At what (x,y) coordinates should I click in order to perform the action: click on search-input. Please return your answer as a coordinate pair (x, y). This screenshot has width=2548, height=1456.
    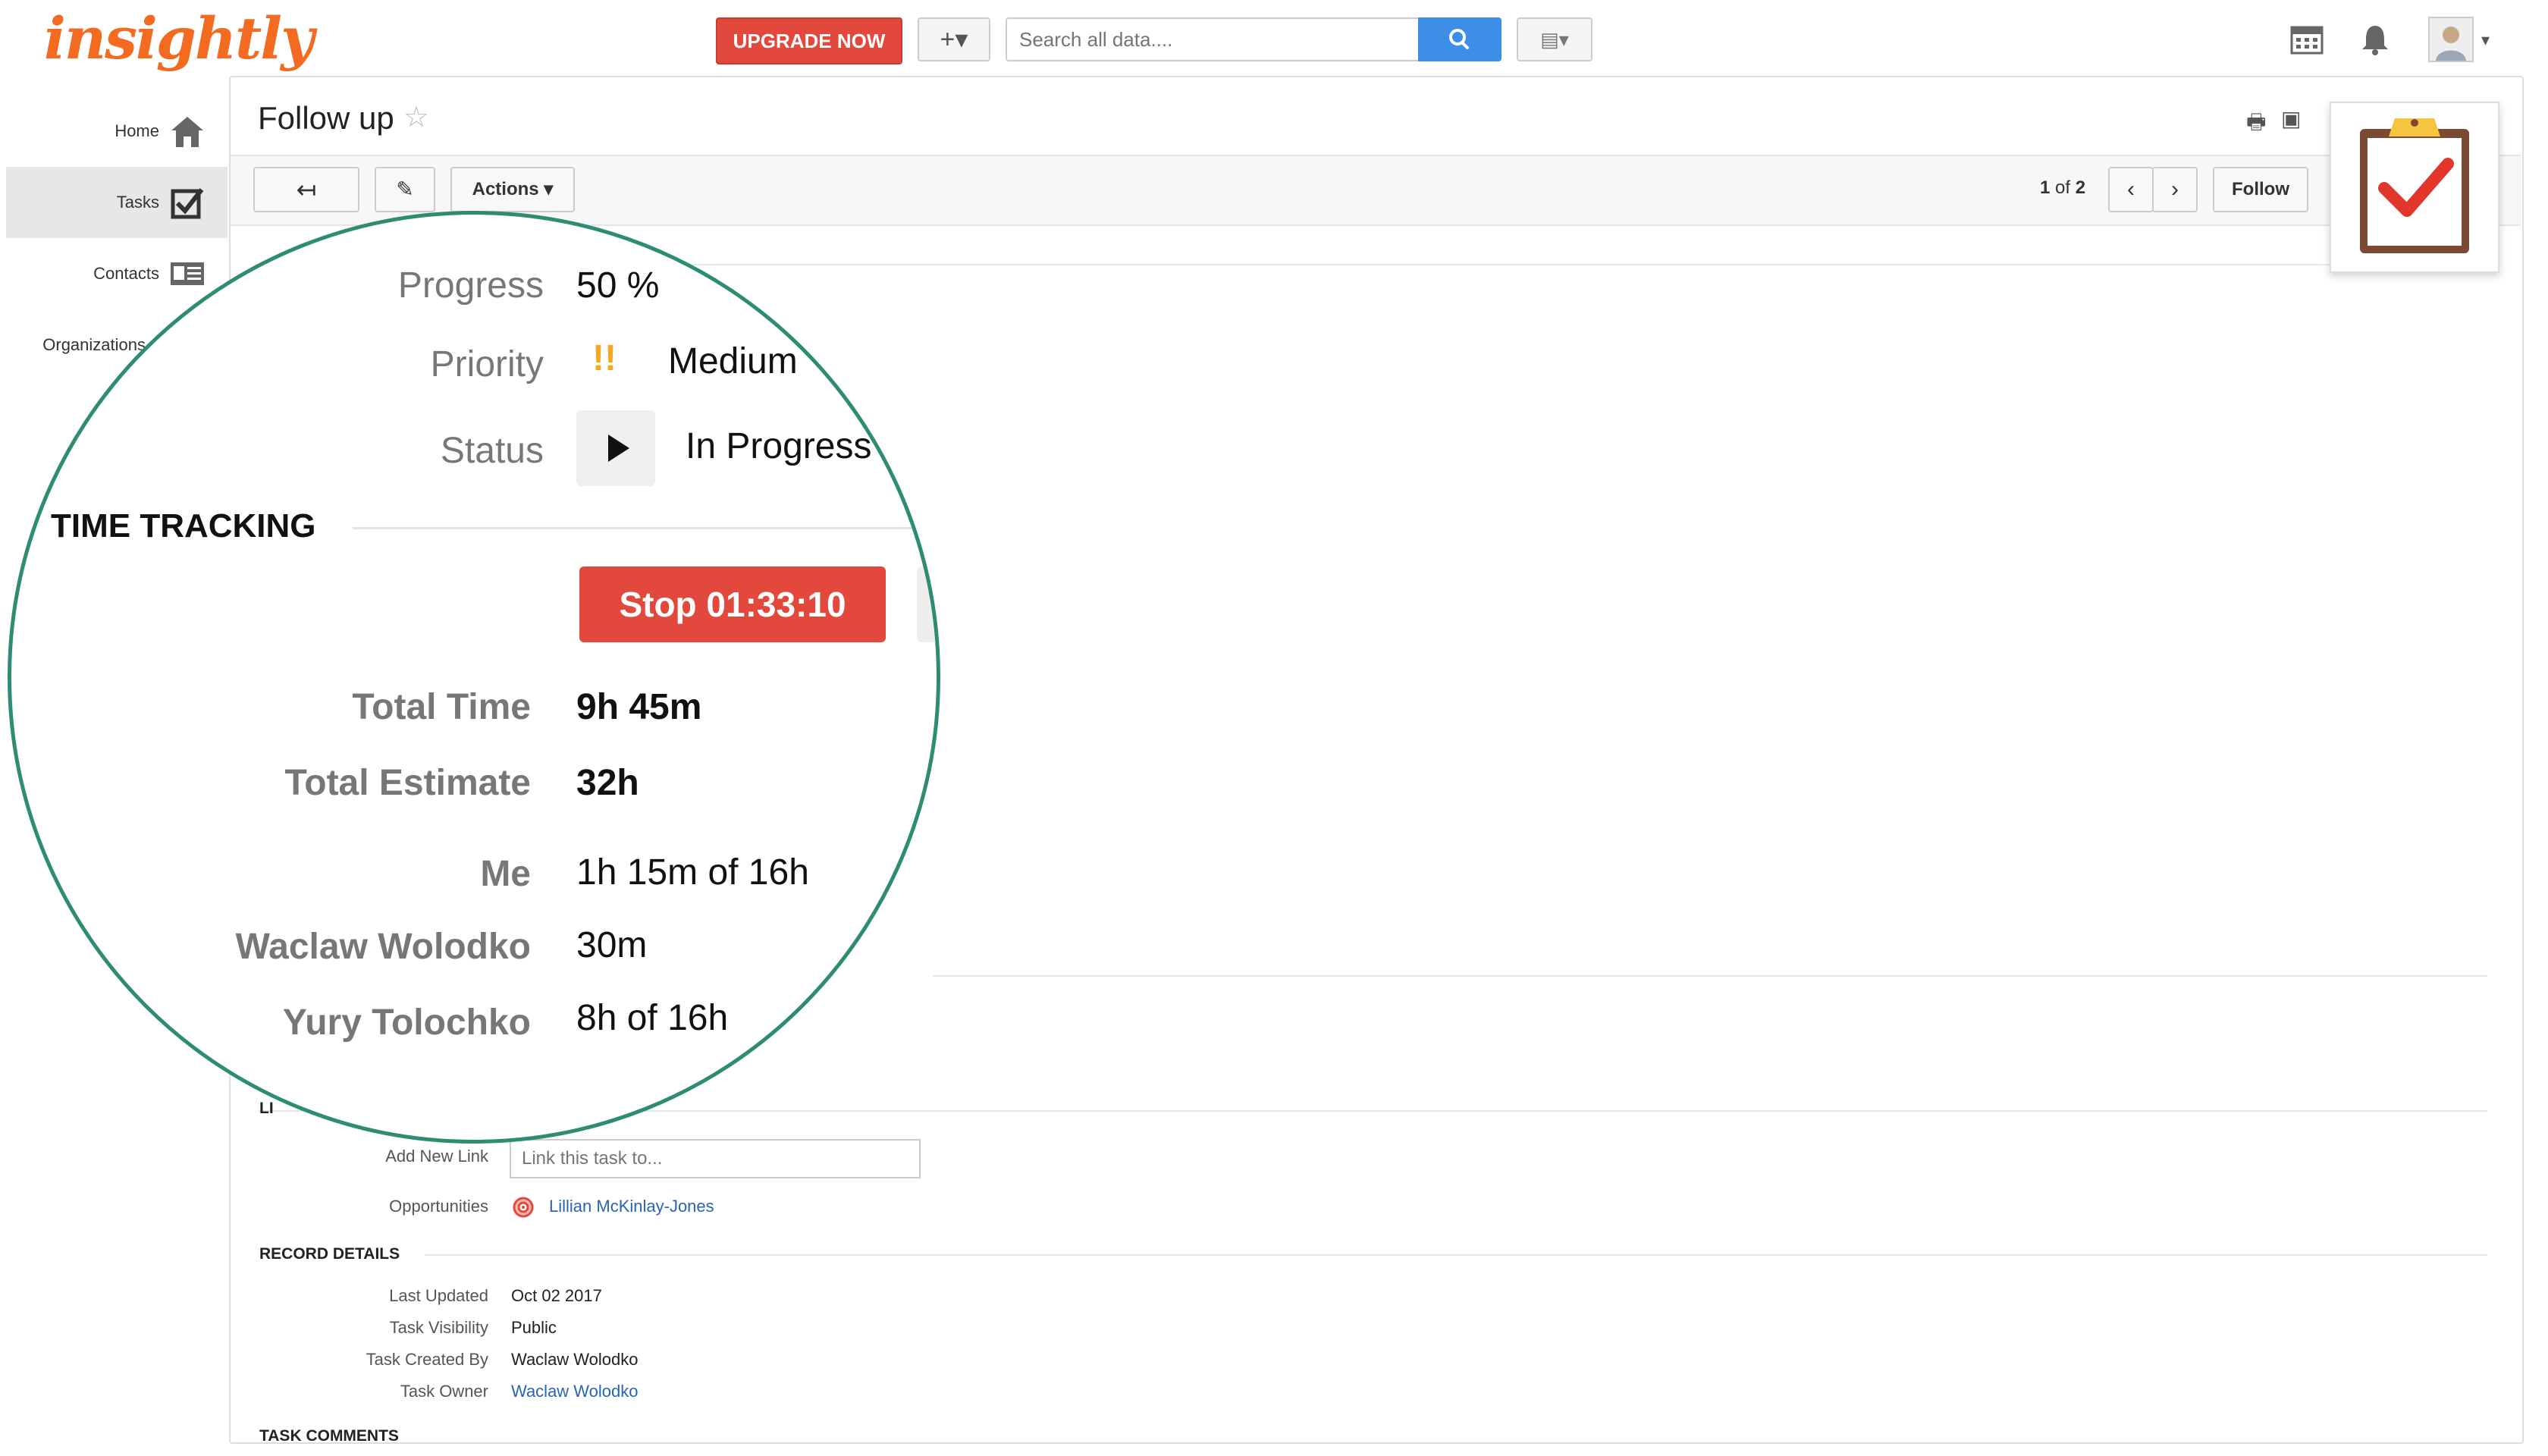
    Looking at the image, I should click on (1212, 39).